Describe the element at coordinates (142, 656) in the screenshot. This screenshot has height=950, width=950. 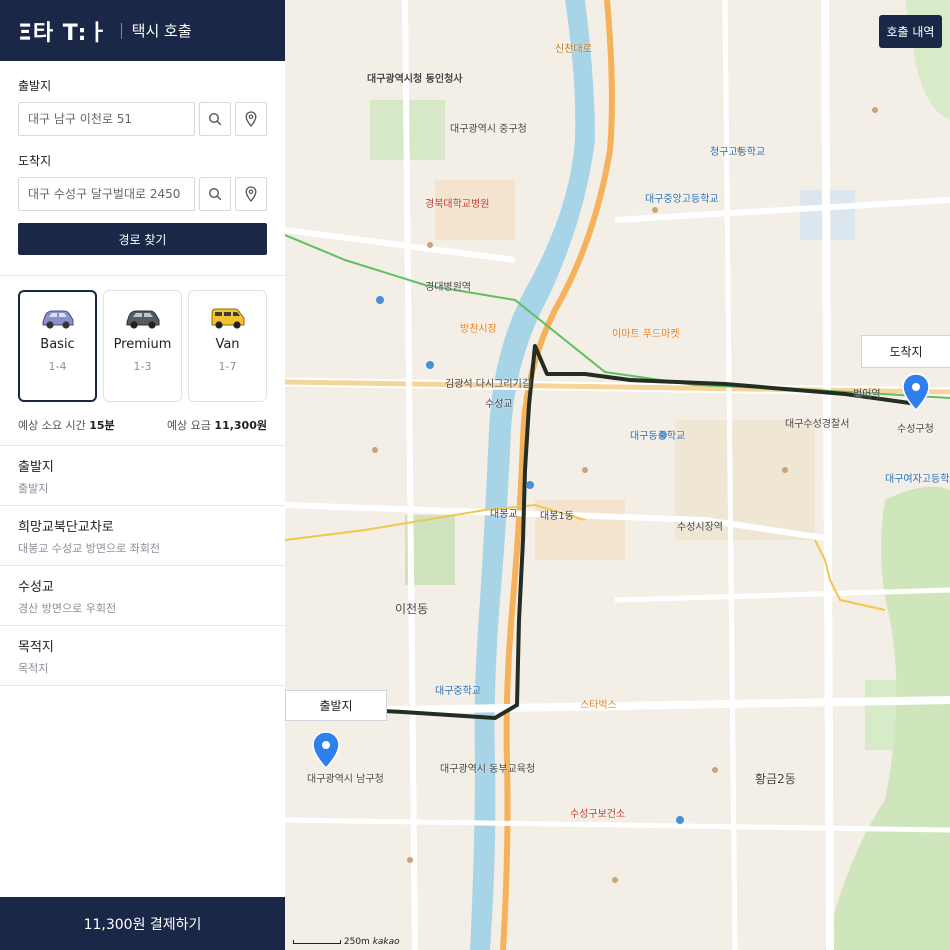
I see `route-step: 목적지 목적지` at that location.